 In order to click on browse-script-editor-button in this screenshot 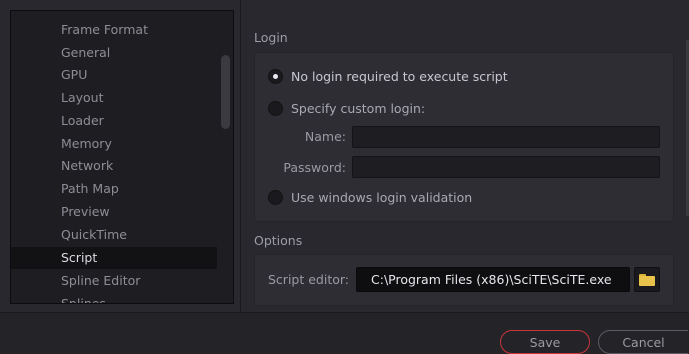, I will do `click(647, 279)`.